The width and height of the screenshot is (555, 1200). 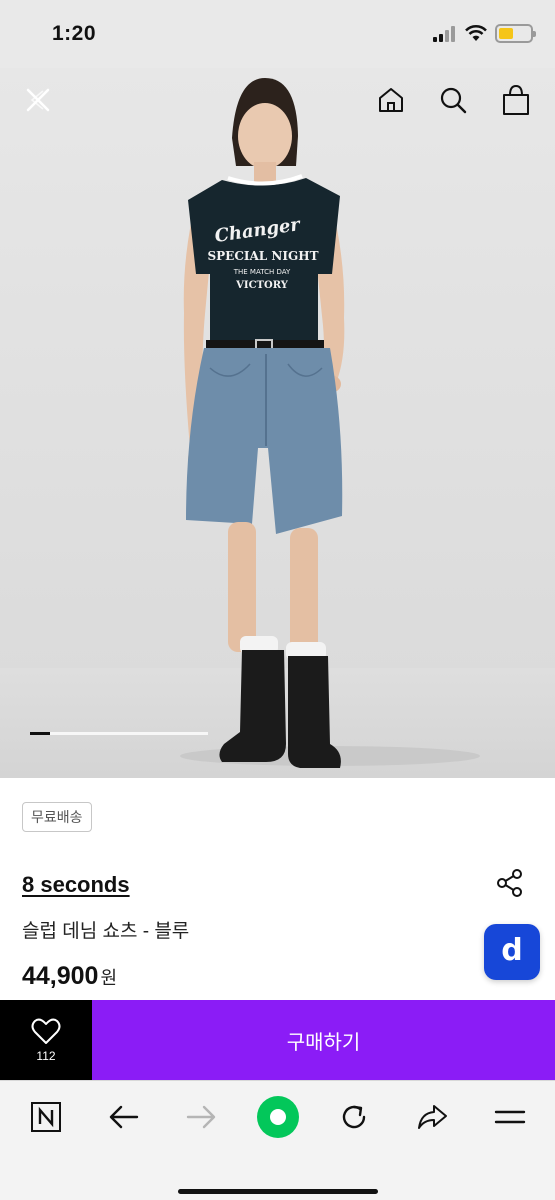 I want to click on heart-icon, so click(x=46, y=1031).